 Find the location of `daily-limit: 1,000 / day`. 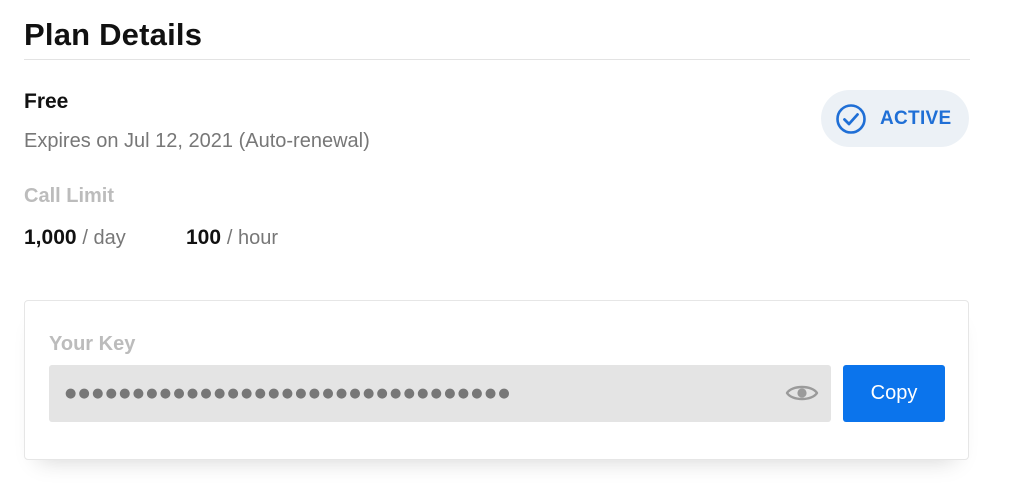

daily-limit: 1,000 / day is located at coordinates (75, 238).